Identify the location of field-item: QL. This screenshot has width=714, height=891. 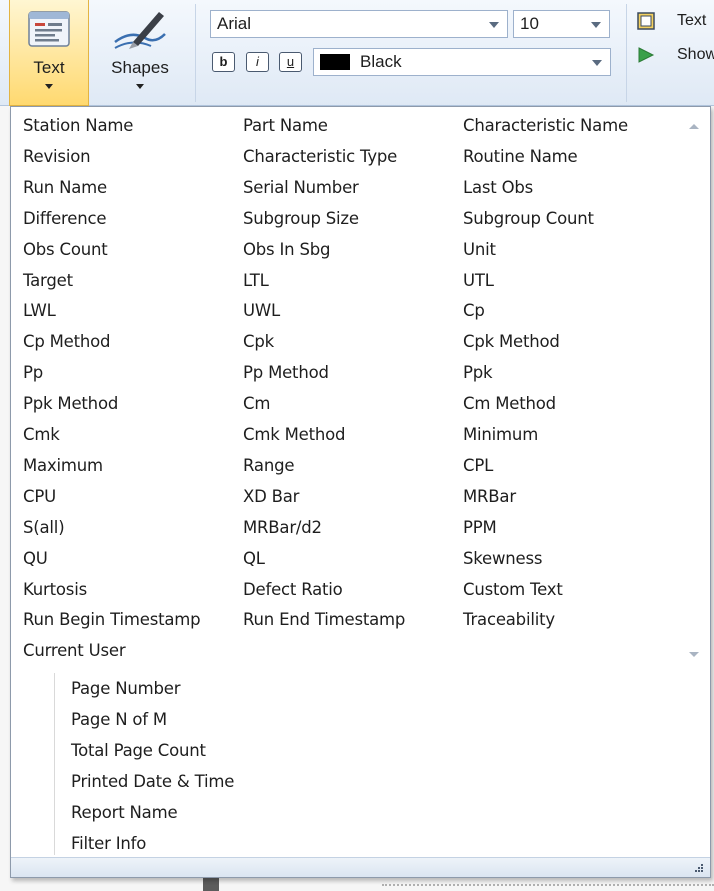
(254, 558).